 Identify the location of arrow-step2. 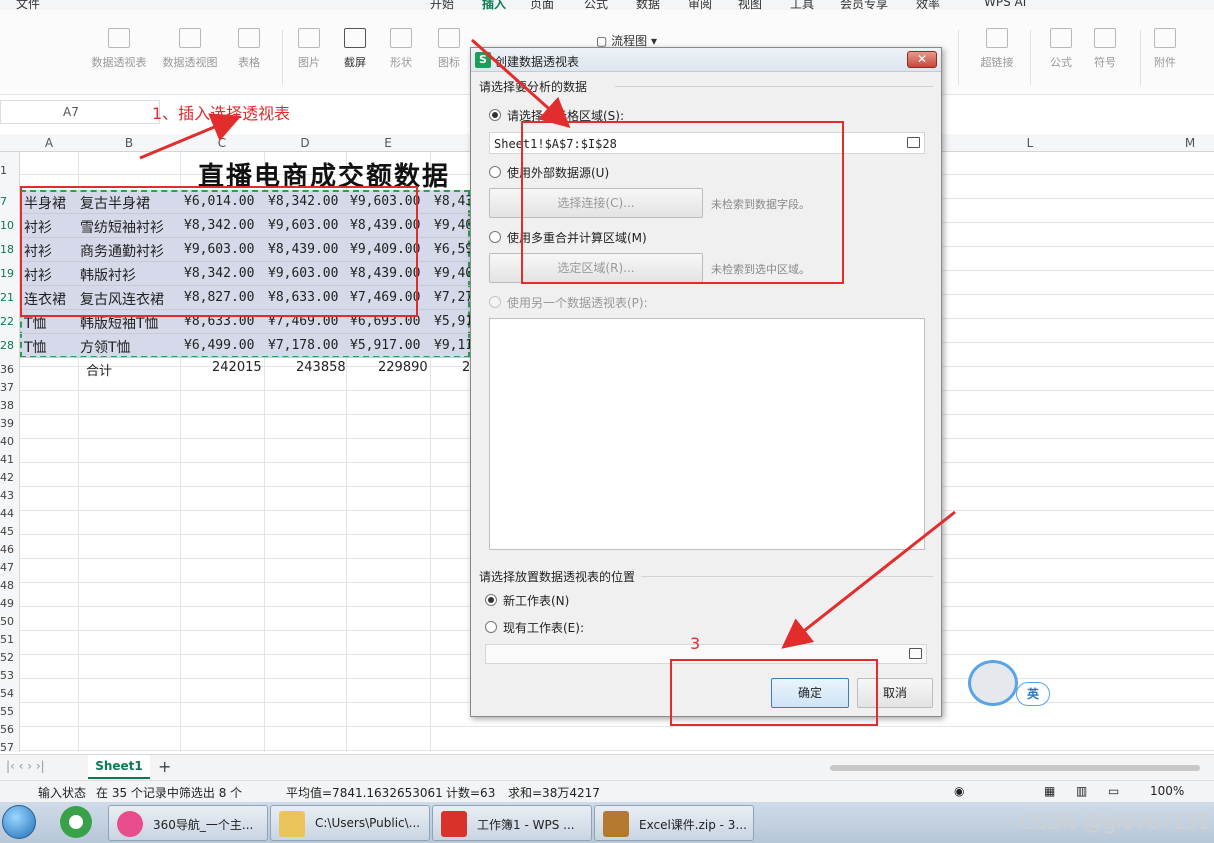
(521, 83).